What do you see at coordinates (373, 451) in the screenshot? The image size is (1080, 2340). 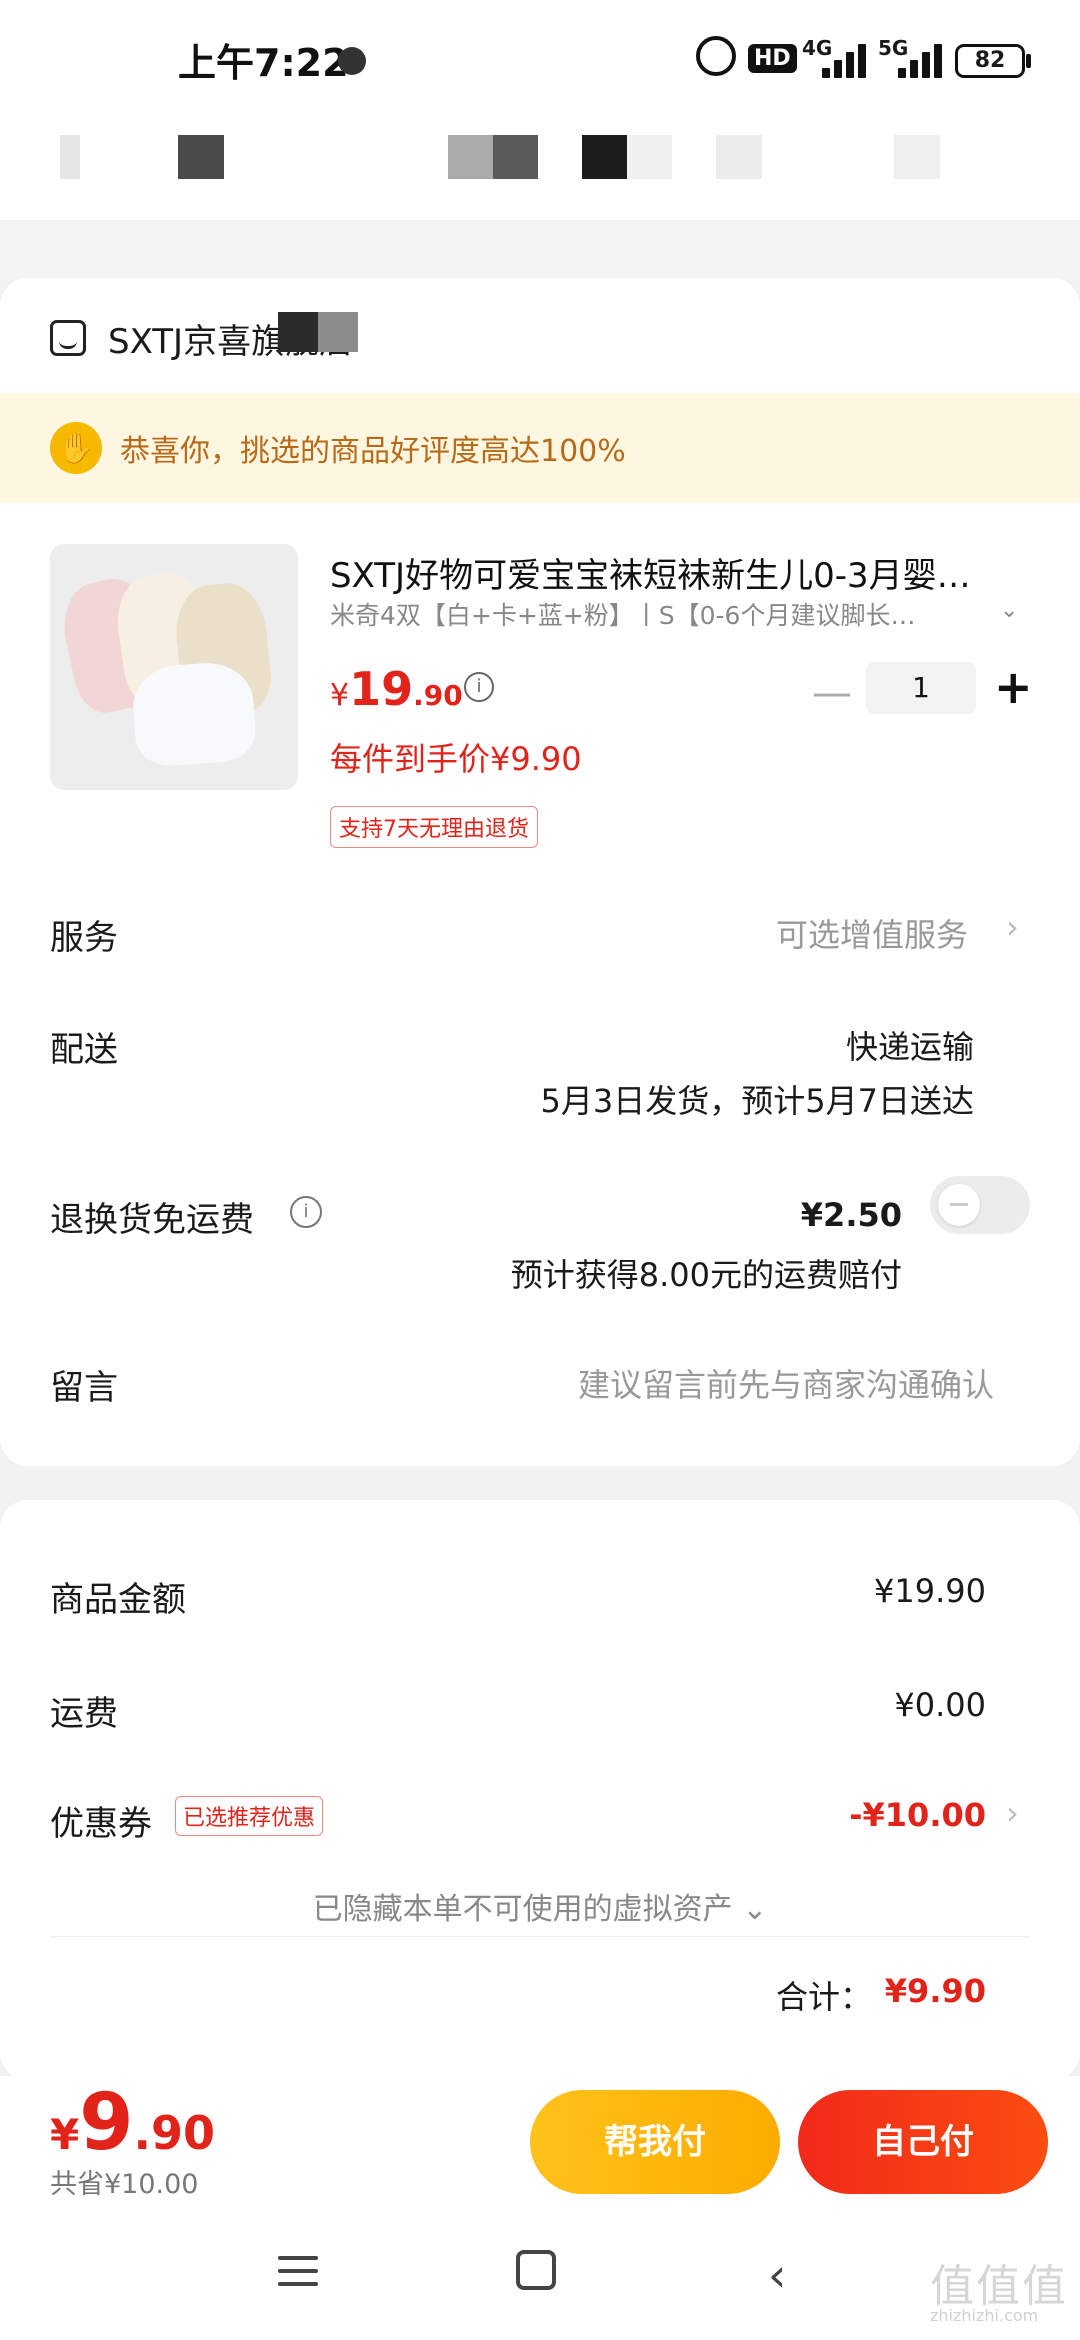 I see `promo-text: 恭喜你，挑选的商品好评度高达100%` at bounding box center [373, 451].